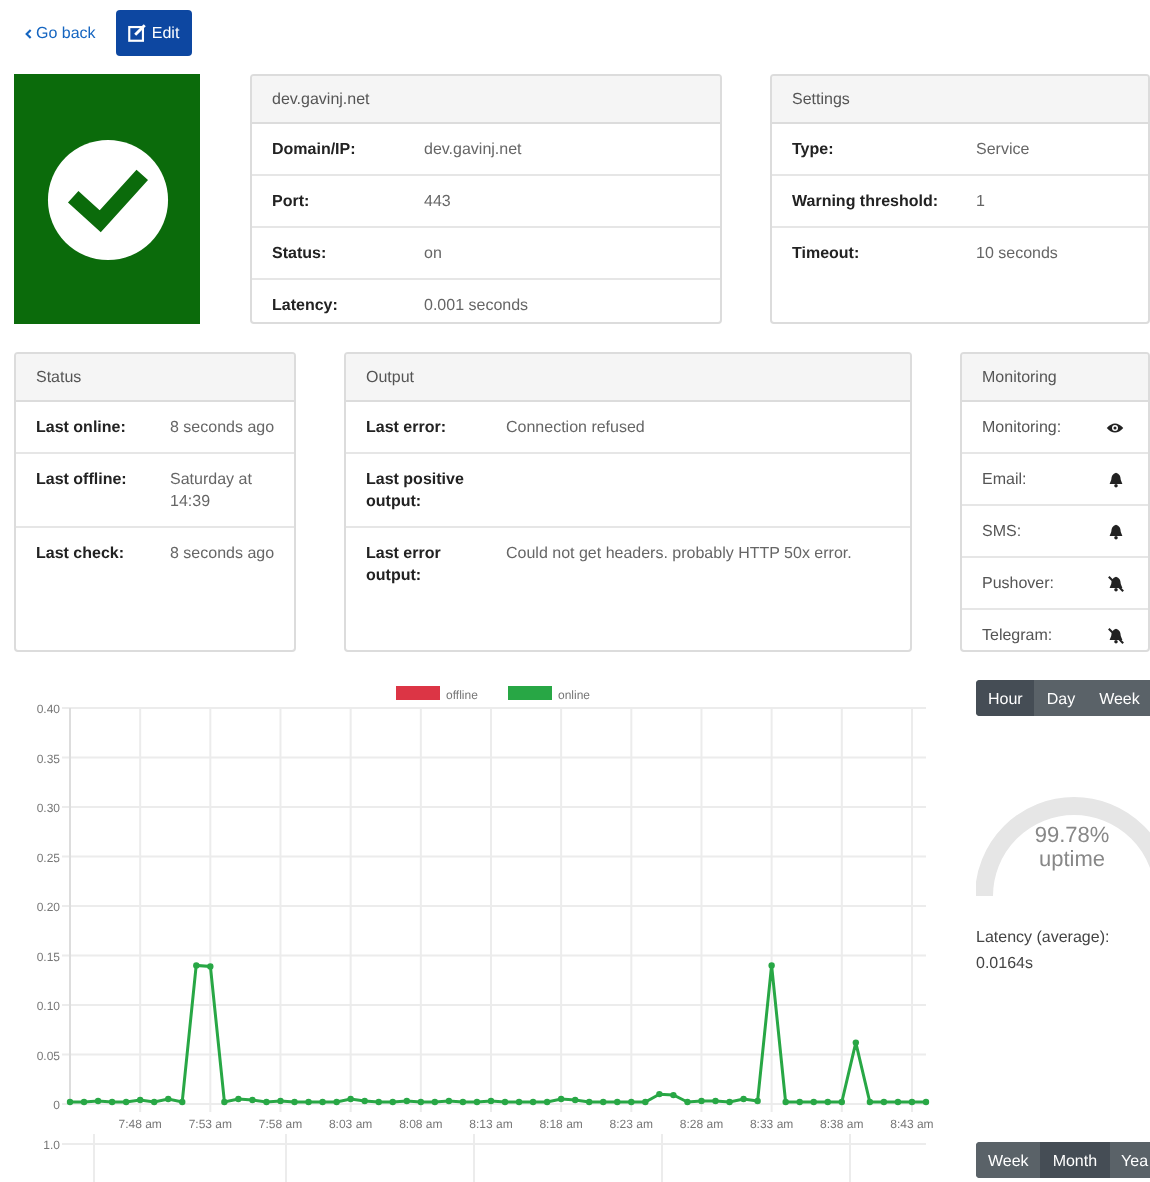 This screenshot has width=1150, height=1182. What do you see at coordinates (628, 378) in the screenshot?
I see `card-title: Output` at bounding box center [628, 378].